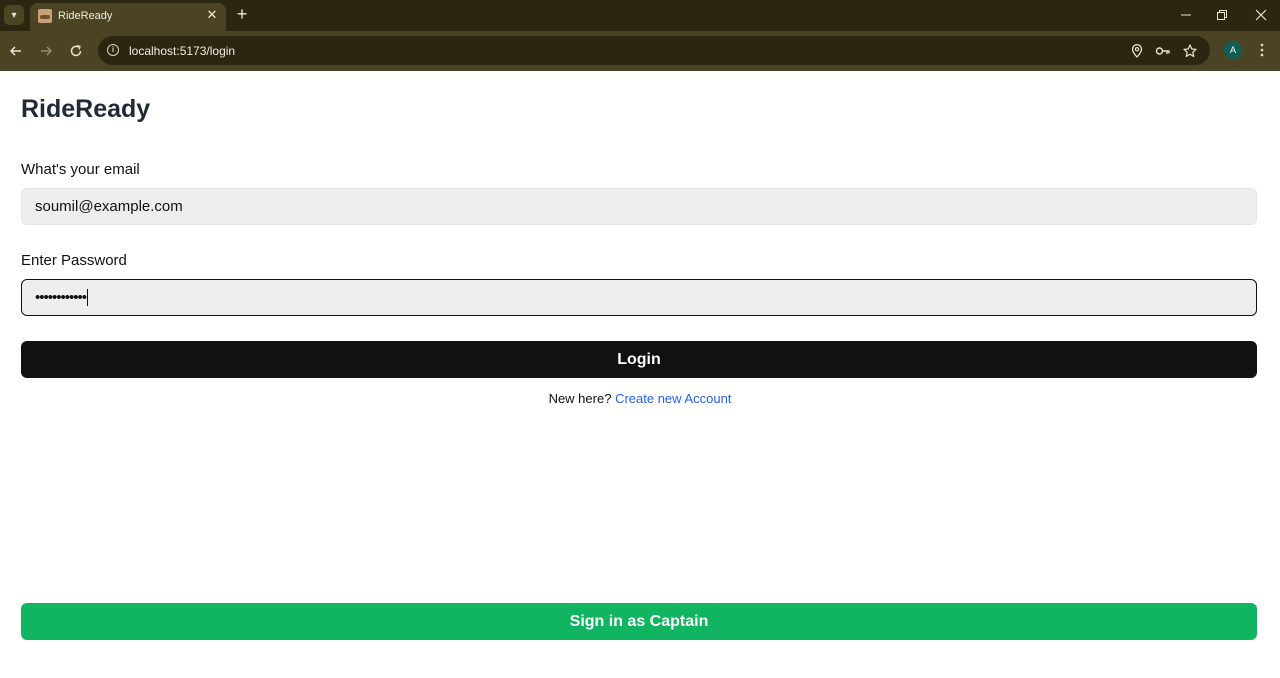  What do you see at coordinates (113, 50) in the screenshot?
I see `site-info-icon: i` at bounding box center [113, 50].